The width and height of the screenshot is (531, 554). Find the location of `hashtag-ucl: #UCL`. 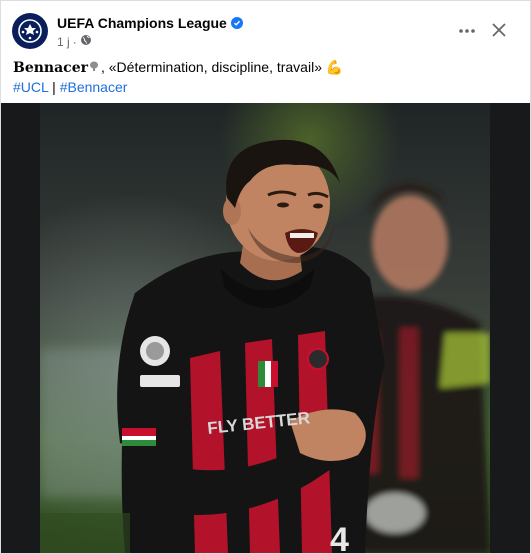

hashtag-ucl: #UCL is located at coordinates (30, 87).